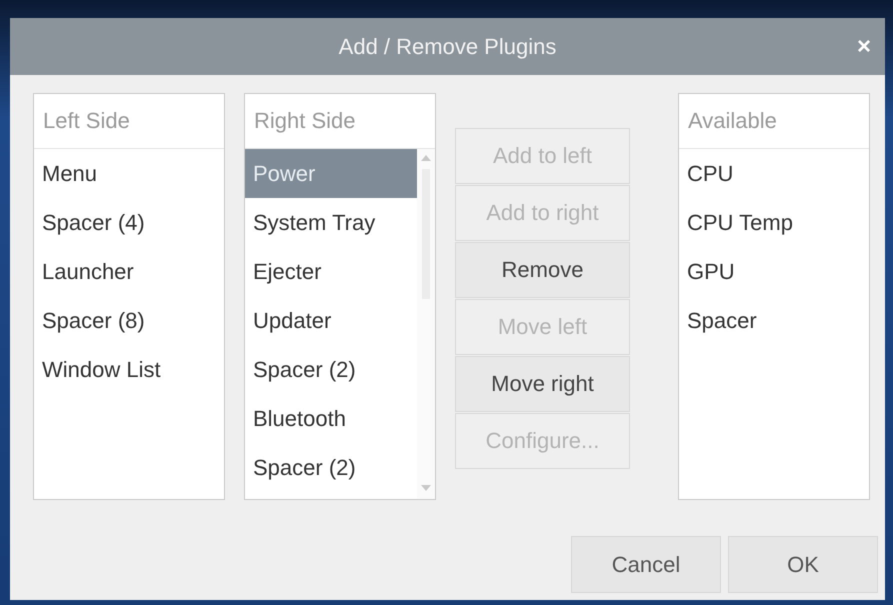 This screenshot has width=893, height=605. Describe the element at coordinates (129, 369) in the screenshot. I see `list-item: Window List` at that location.